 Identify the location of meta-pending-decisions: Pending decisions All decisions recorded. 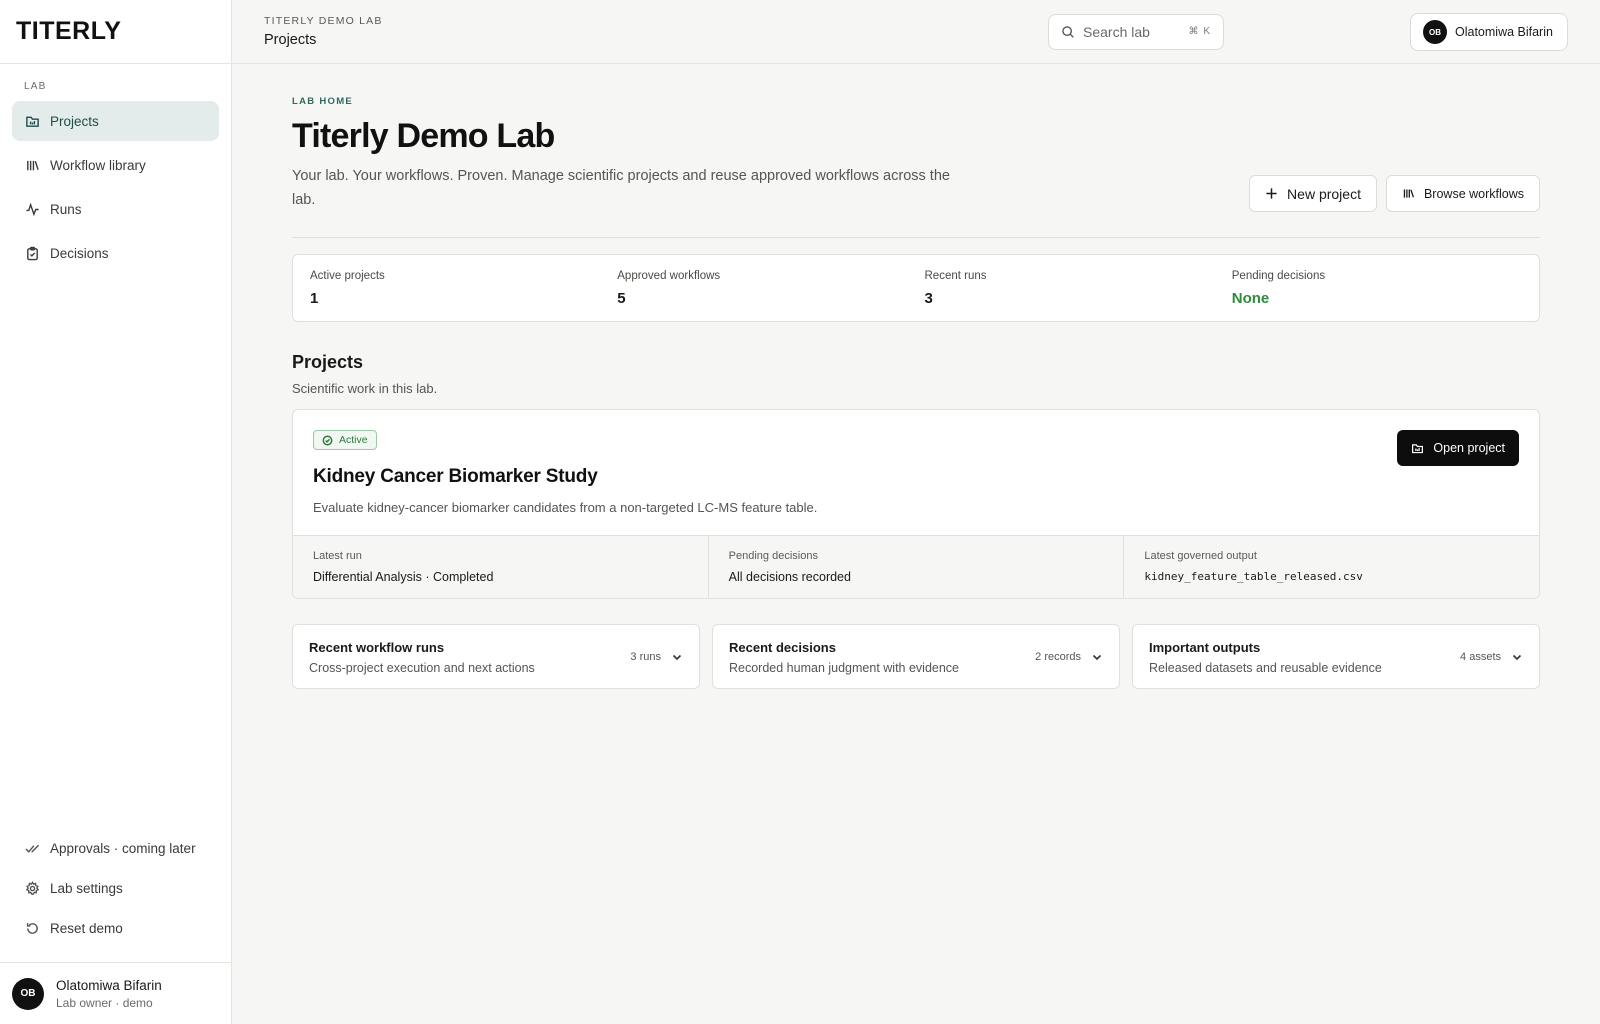
(917, 567).